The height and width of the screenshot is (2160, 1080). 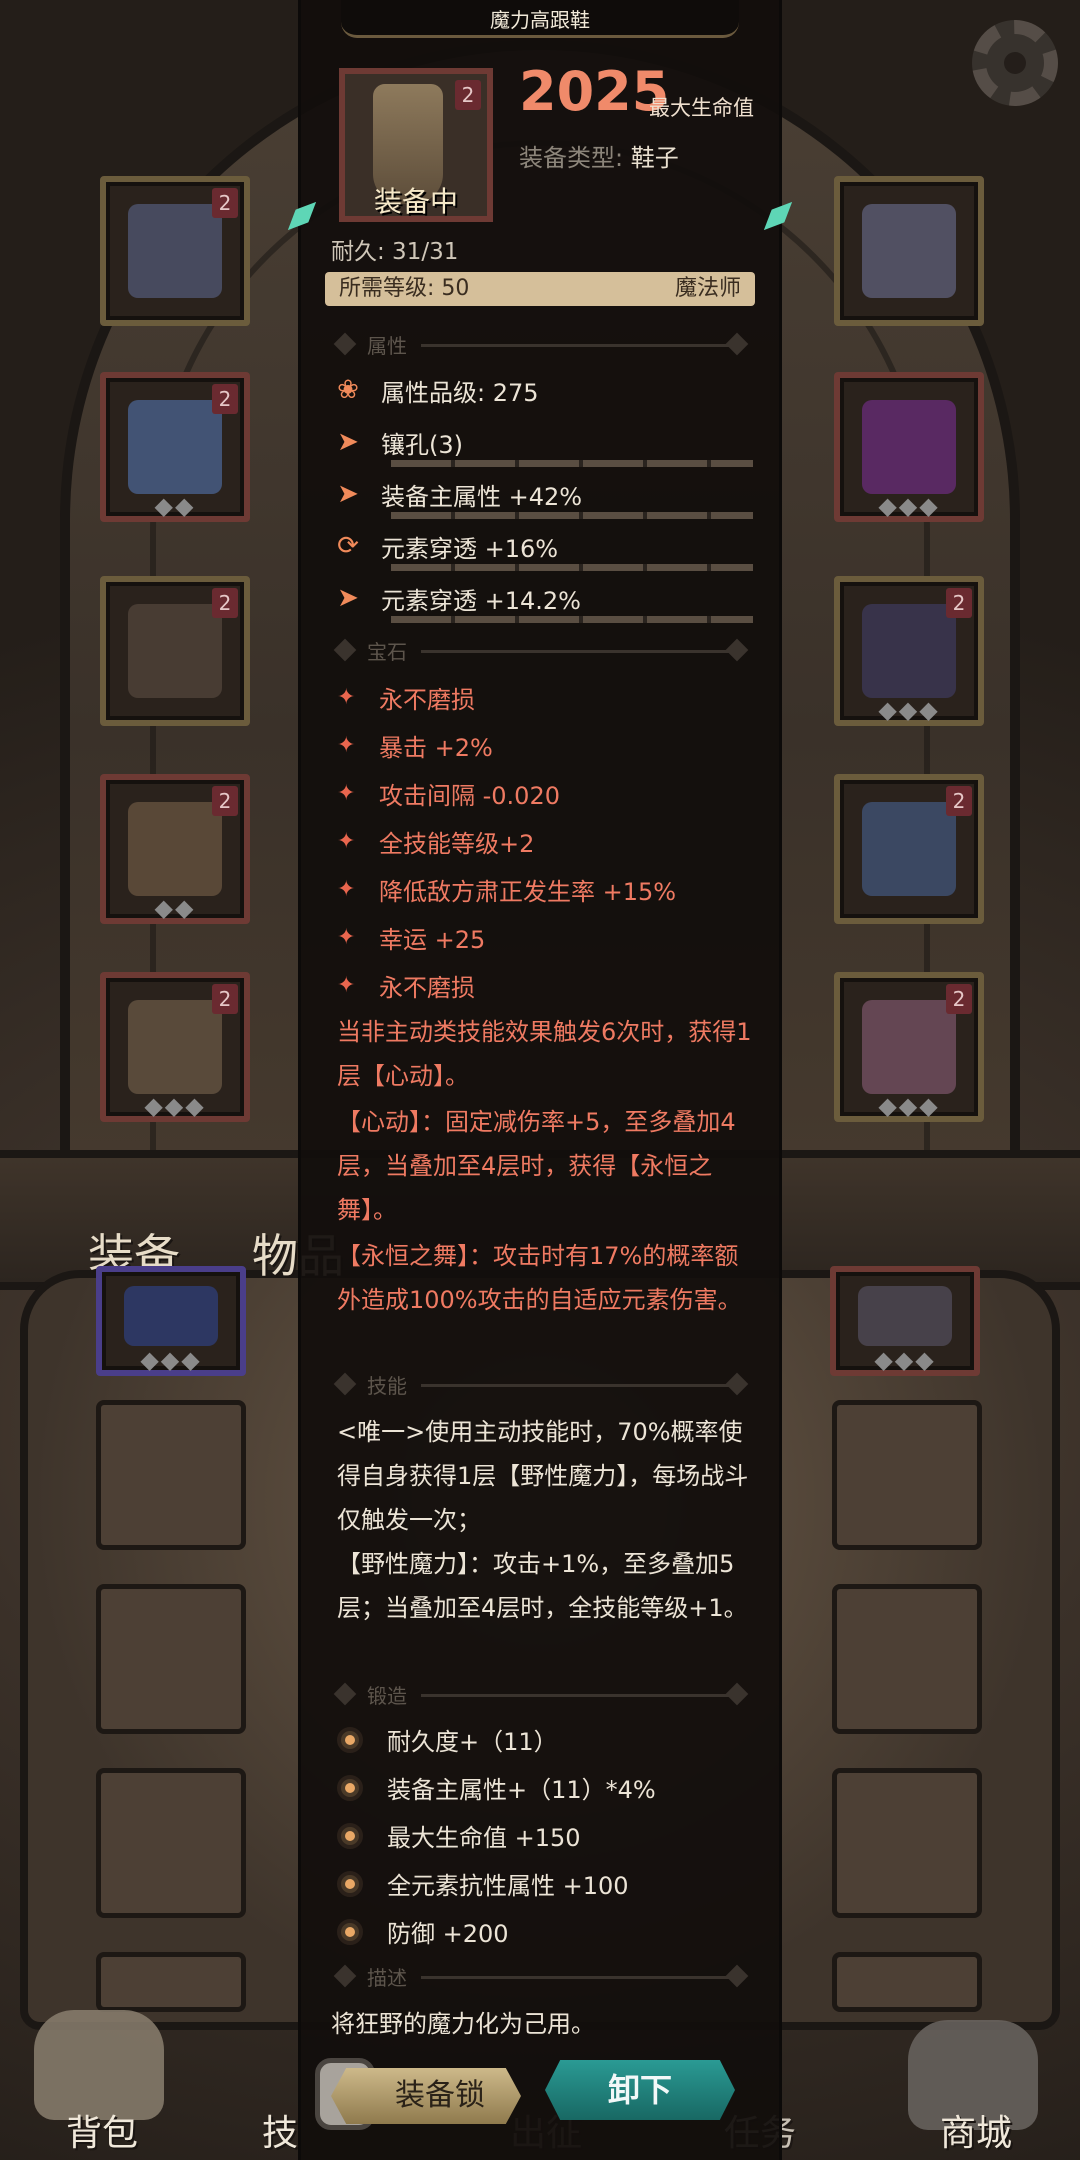 I want to click on max-hp-label: 最大生命值, so click(x=701, y=108).